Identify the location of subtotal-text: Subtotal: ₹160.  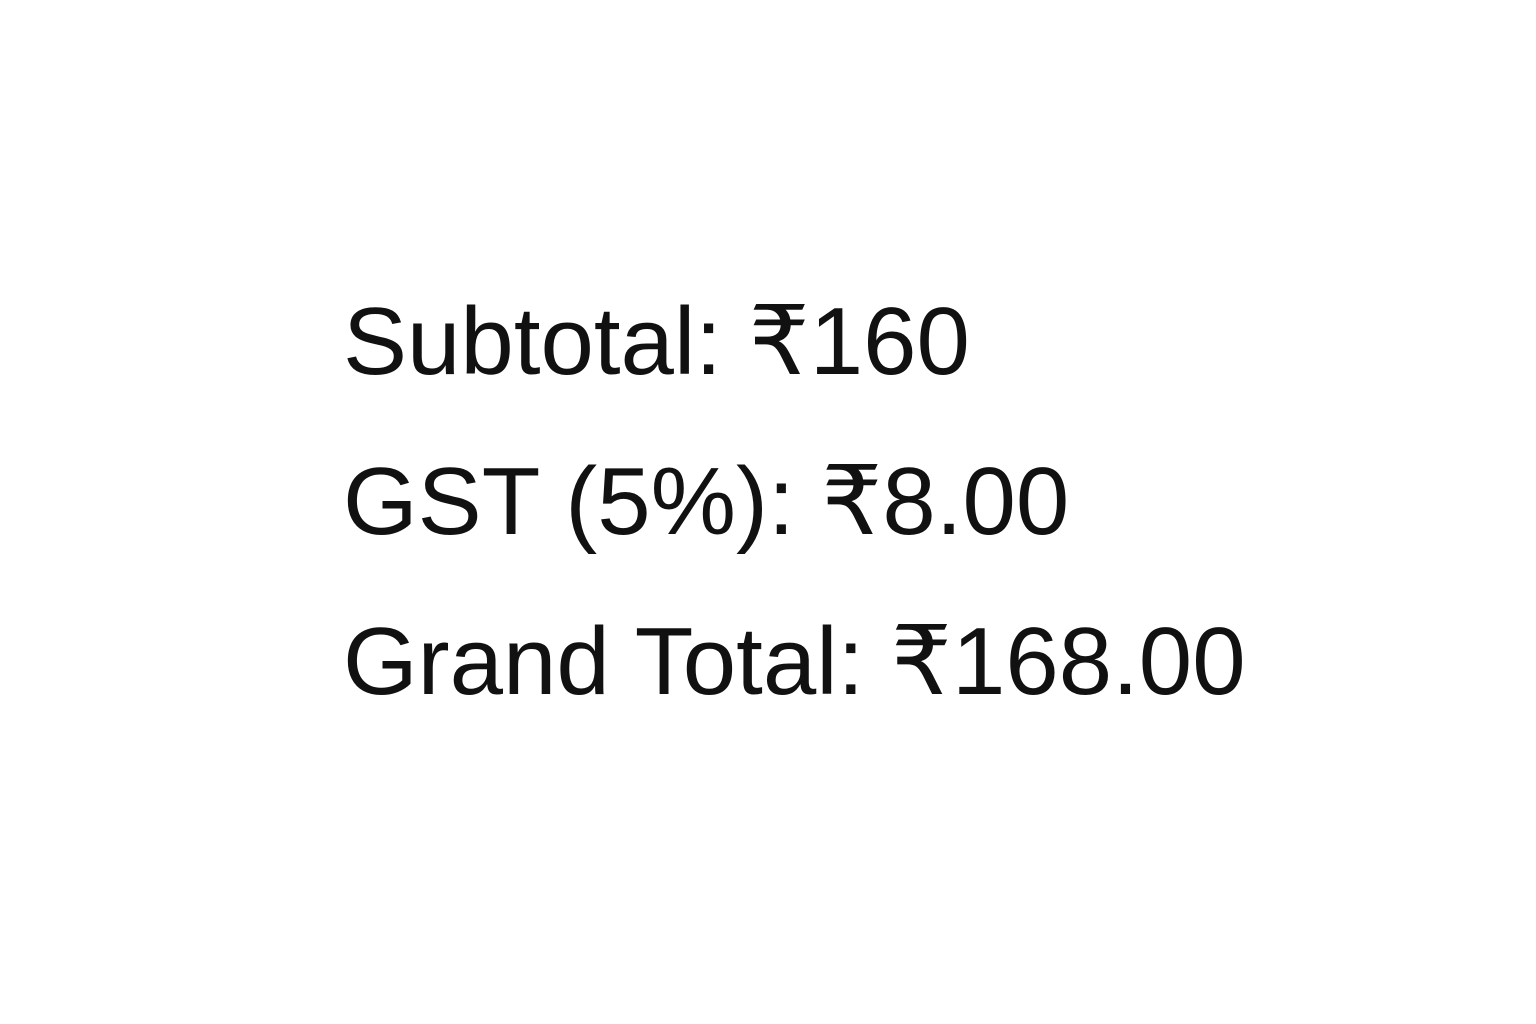
(656, 341).